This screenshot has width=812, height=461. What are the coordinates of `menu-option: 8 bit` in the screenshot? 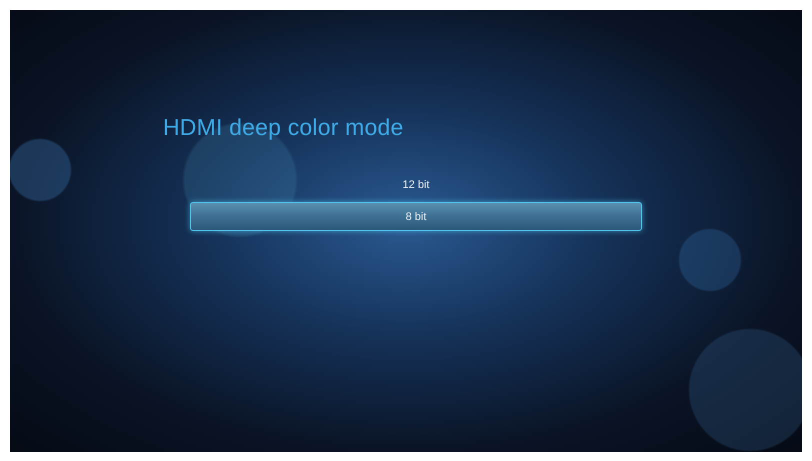 It's located at (416, 216).